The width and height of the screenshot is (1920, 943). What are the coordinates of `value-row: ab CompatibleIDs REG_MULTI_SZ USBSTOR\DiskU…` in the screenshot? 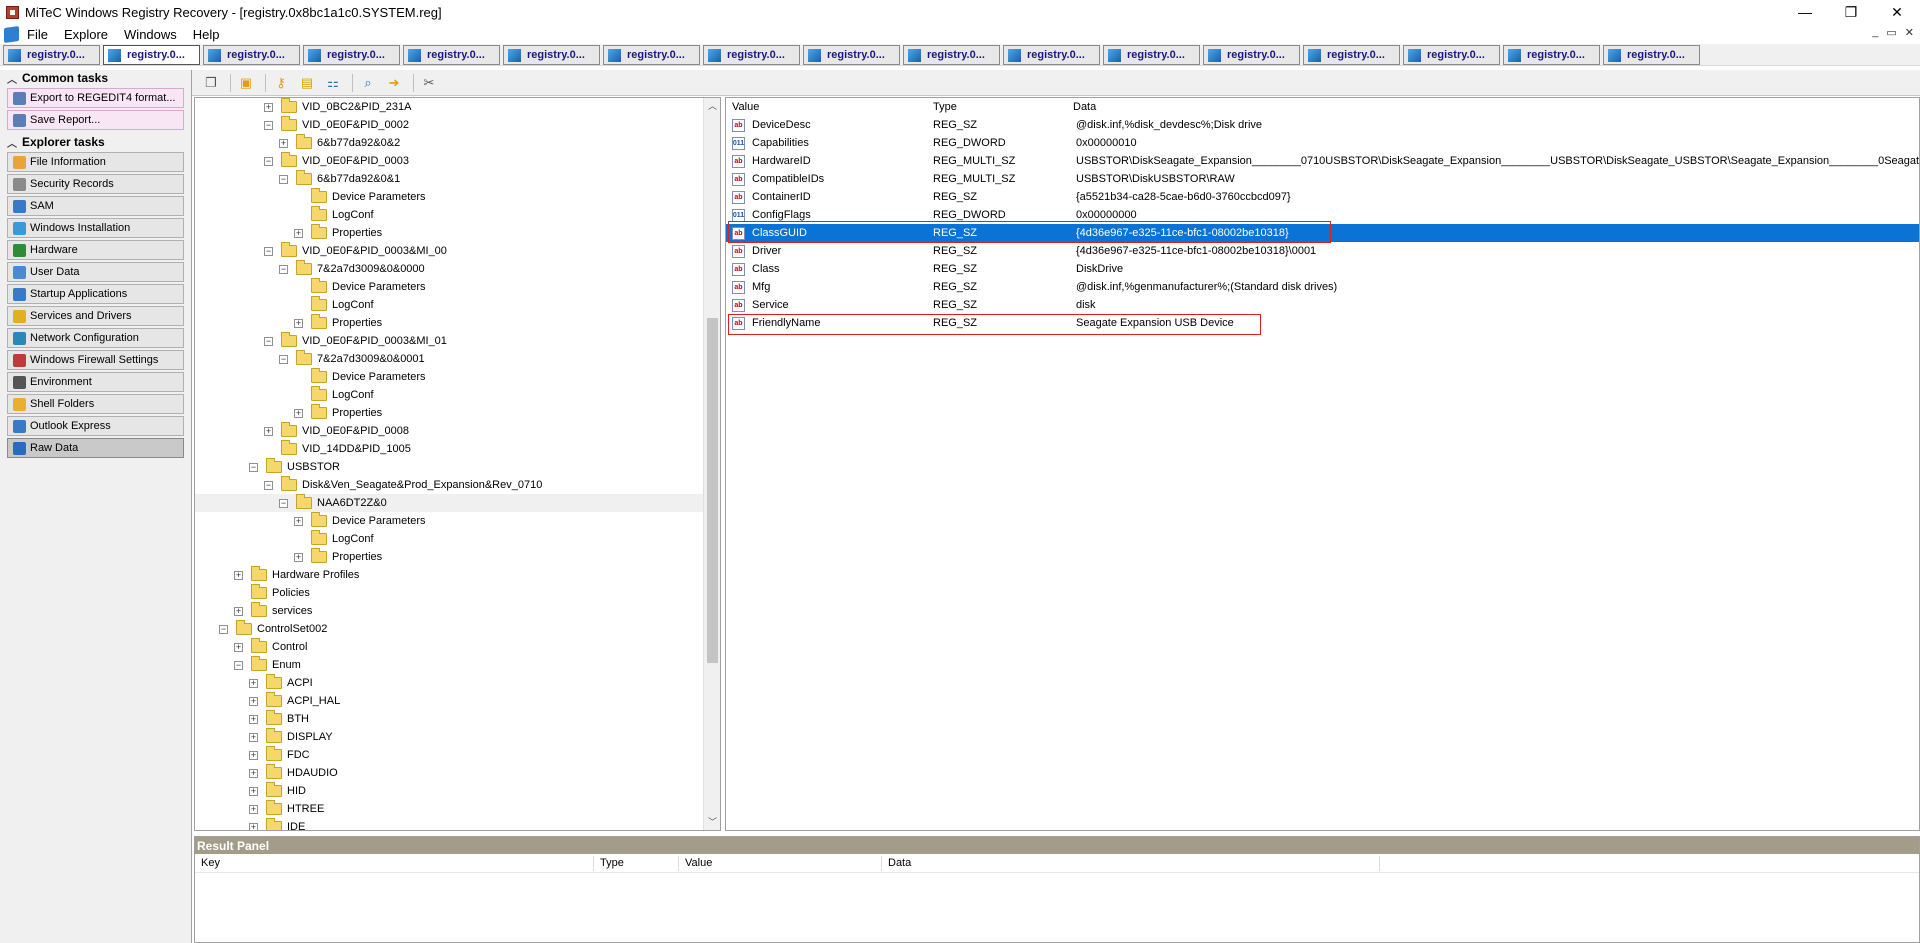 It's located at (1322, 179).